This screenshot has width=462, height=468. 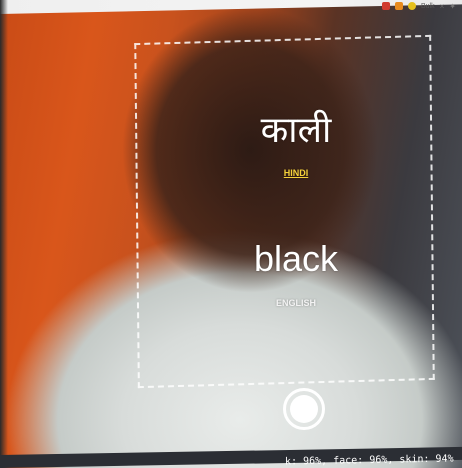 I want to click on camera-shutter-icon, so click(x=304, y=409).